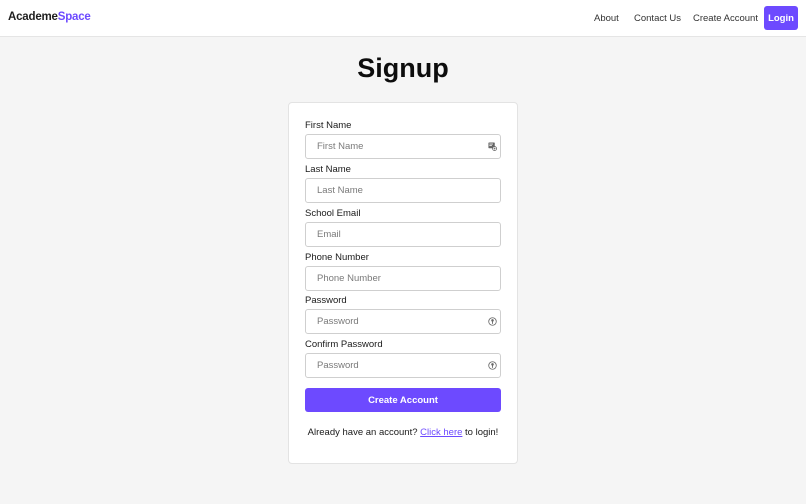 The width and height of the screenshot is (806, 504). Describe the element at coordinates (403, 278) in the screenshot. I see `phone-number-input` at that location.